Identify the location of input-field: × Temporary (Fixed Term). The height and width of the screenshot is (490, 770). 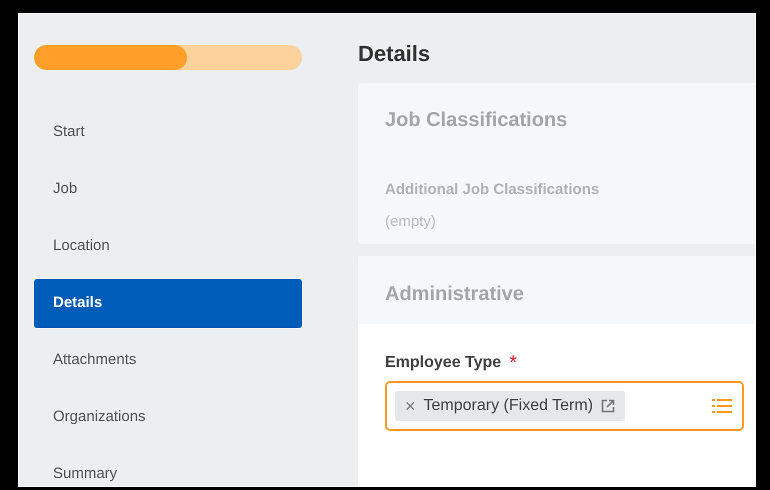
(564, 406).